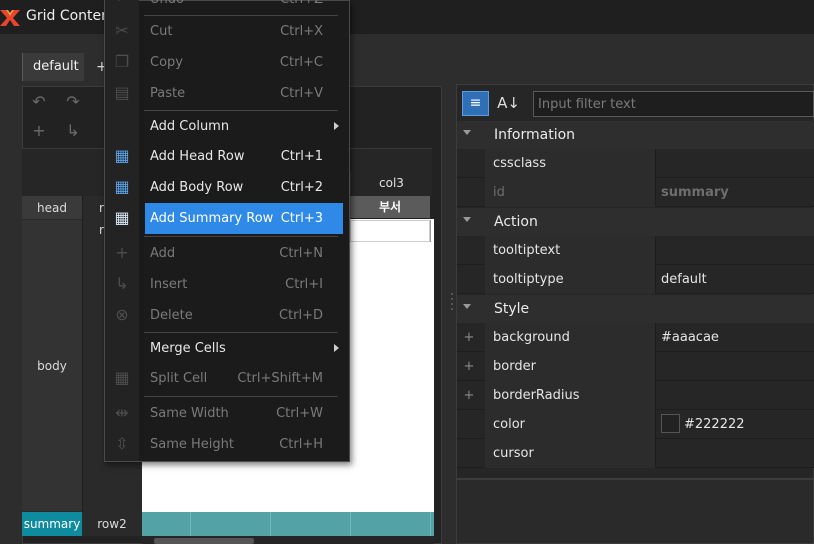 This screenshot has height=544, width=814. Describe the element at coordinates (570, 192) in the screenshot. I see `property-name: id` at that location.